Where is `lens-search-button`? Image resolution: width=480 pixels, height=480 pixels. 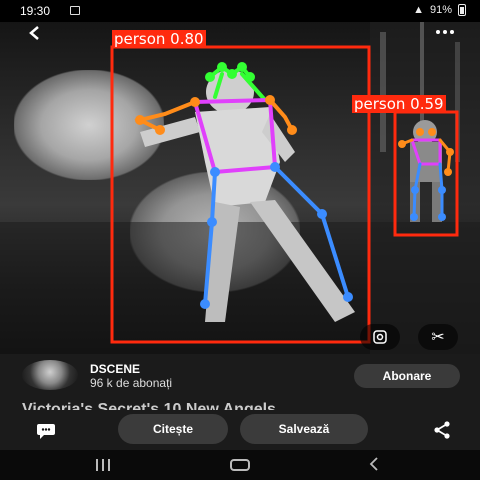 lens-search-button is located at coordinates (380, 337).